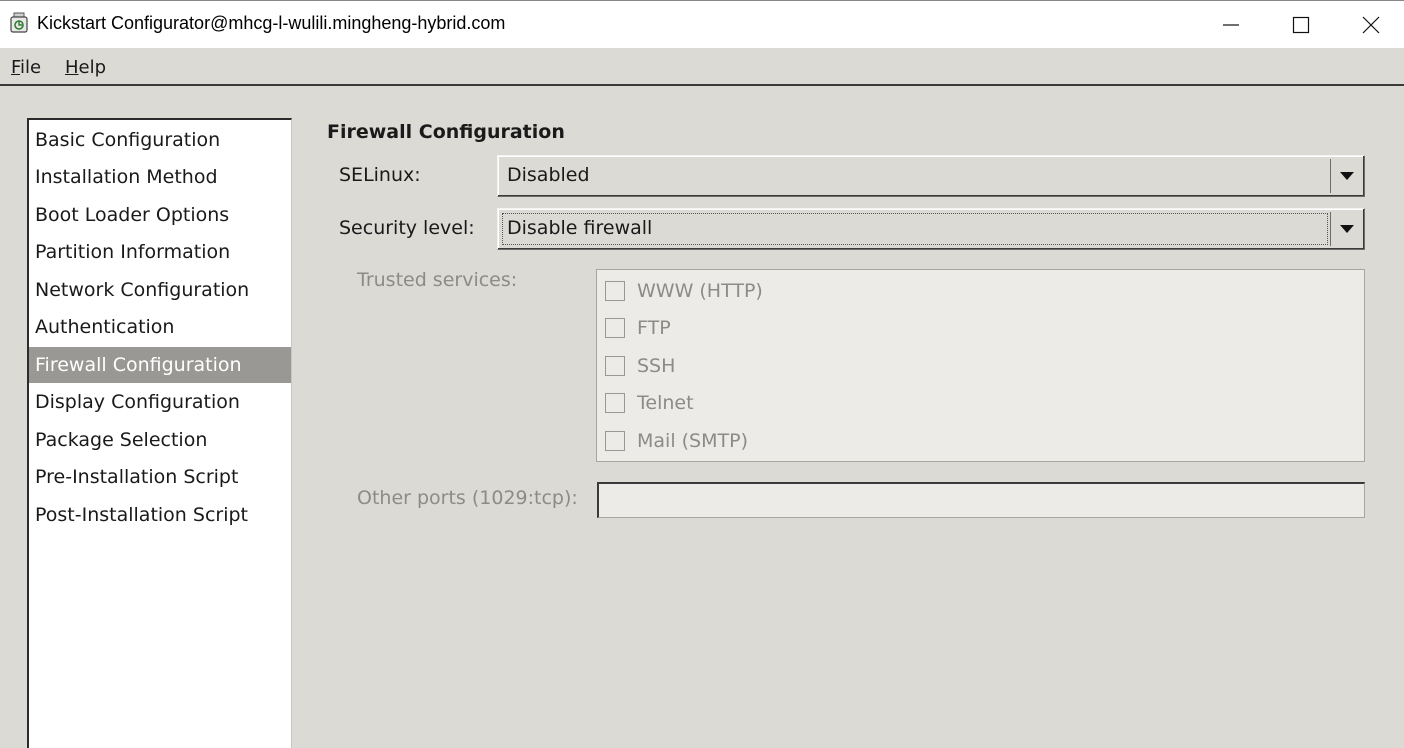  Describe the element at coordinates (160, 440) in the screenshot. I see `sidebar-item-package-selection: Package Selection` at that location.